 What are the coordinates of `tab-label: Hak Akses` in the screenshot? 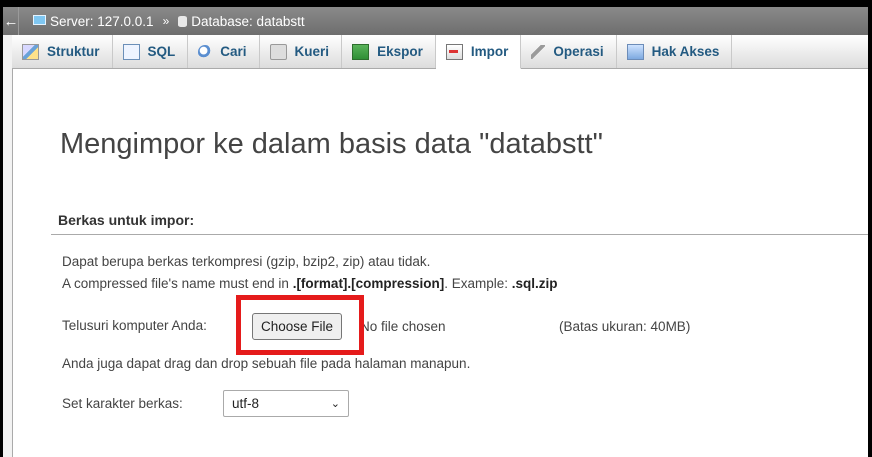 It's located at (685, 51).